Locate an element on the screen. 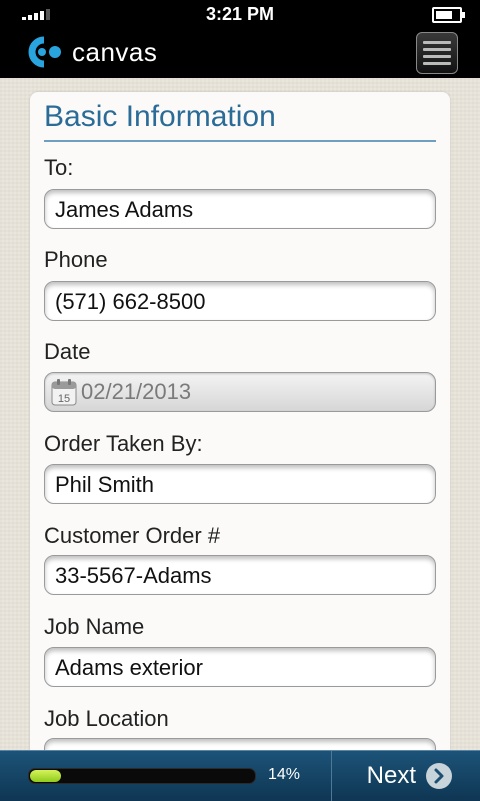 The height and width of the screenshot is (801, 480). date-value: 02/21/2013 is located at coordinates (136, 391).